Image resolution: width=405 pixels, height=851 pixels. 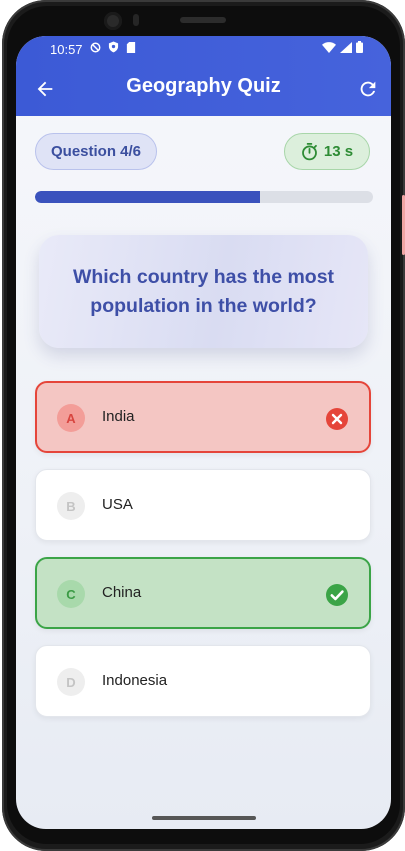 What do you see at coordinates (346, 47) in the screenshot?
I see `signal-icon` at bounding box center [346, 47].